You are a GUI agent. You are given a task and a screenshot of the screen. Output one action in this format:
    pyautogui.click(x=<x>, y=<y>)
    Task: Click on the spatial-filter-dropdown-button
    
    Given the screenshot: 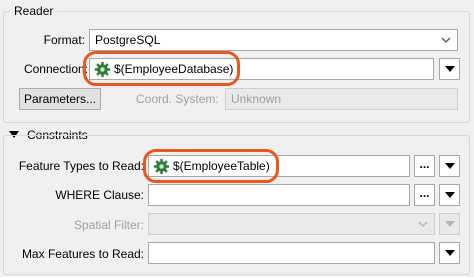 What is the action you would take?
    pyautogui.click(x=449, y=224)
    